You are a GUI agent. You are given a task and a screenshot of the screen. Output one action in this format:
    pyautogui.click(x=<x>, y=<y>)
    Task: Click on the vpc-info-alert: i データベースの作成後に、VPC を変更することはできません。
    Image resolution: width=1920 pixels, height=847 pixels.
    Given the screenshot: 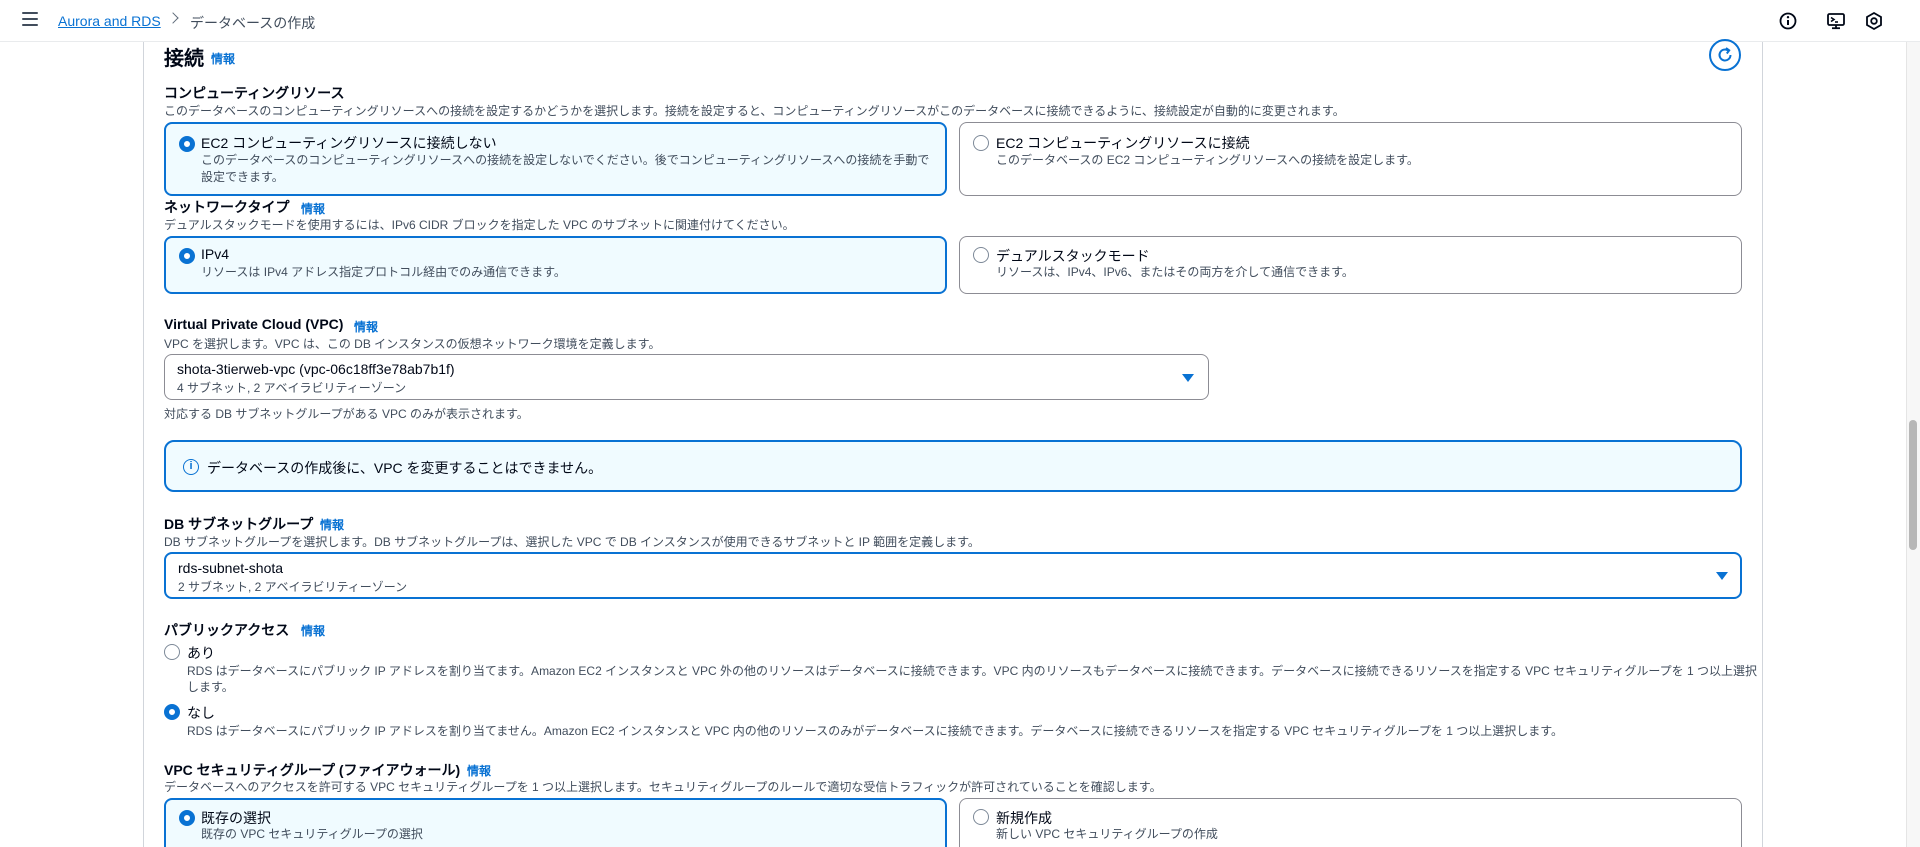 What is the action you would take?
    pyautogui.click(x=953, y=466)
    